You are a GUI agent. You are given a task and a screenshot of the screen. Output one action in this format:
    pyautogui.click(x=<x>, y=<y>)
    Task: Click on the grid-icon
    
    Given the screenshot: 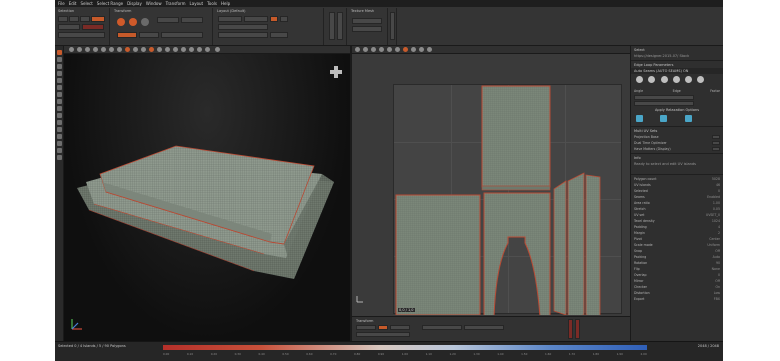 What is the action you would take?
    pyautogui.click(x=135, y=49)
    